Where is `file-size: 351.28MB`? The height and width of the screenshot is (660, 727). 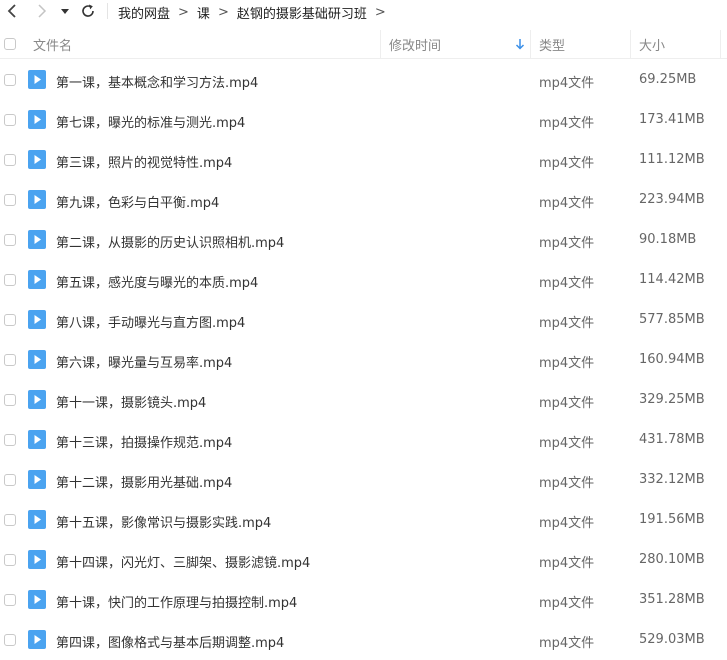
file-size: 351.28MB is located at coordinates (672, 599).